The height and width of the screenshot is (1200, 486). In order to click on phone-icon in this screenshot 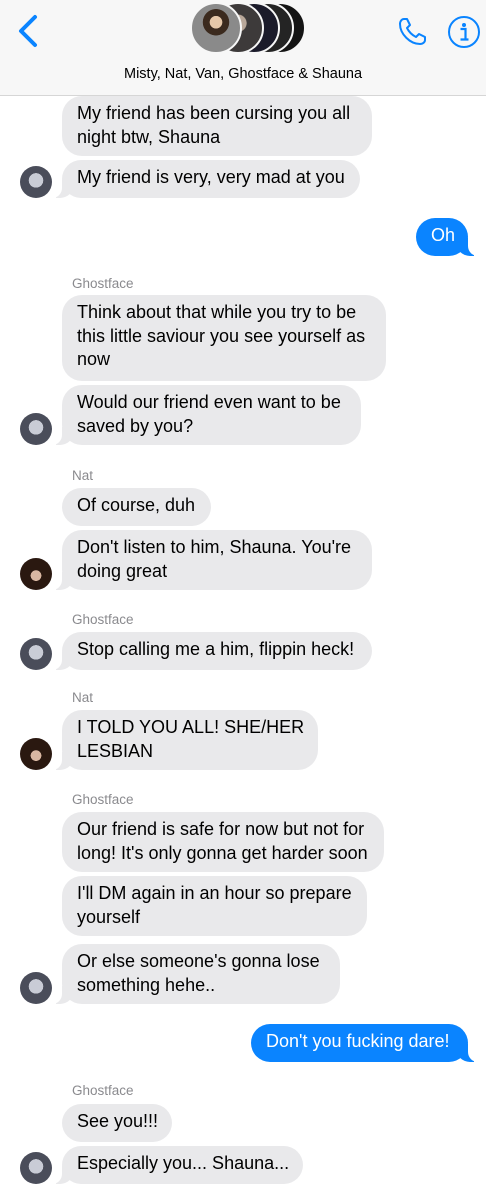, I will do `click(412, 32)`.